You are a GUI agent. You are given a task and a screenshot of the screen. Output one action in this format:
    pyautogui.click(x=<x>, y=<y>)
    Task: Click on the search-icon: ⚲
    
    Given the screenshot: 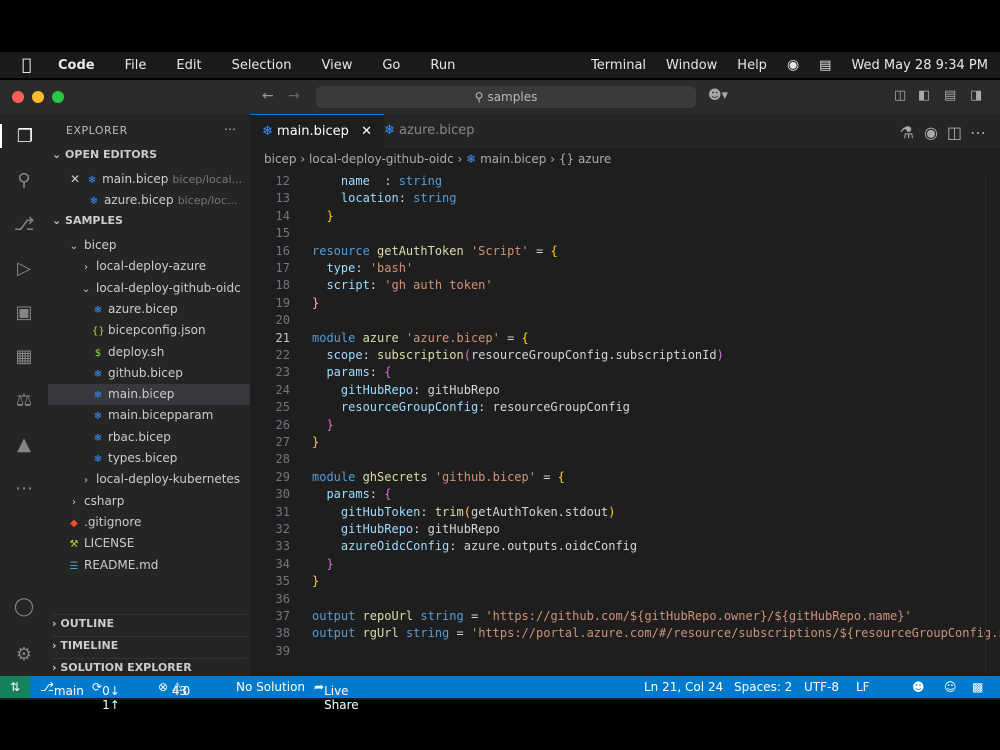 What is the action you would take?
    pyautogui.click(x=24, y=180)
    